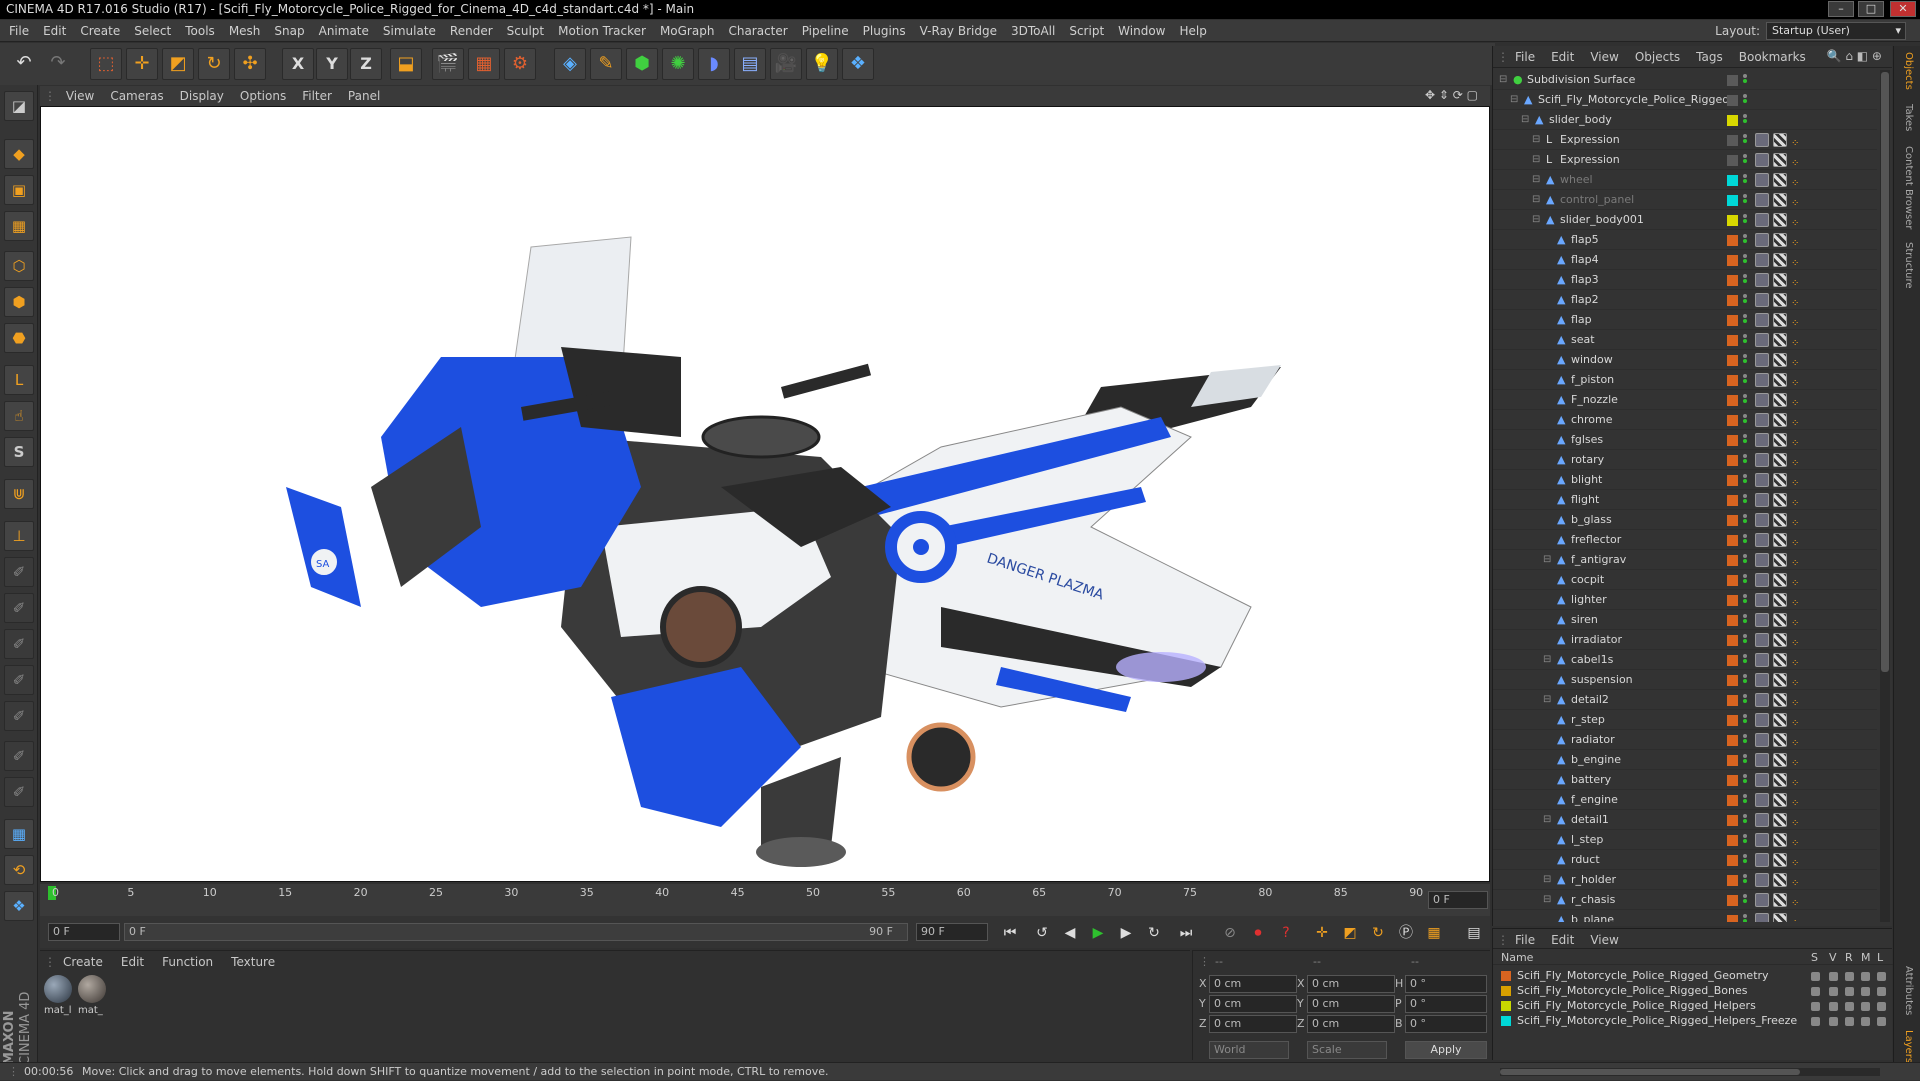 The height and width of the screenshot is (1081, 1920). Describe the element at coordinates (1685, 600) in the screenshot. I see `object-row: ▲ lighter ⁘` at that location.